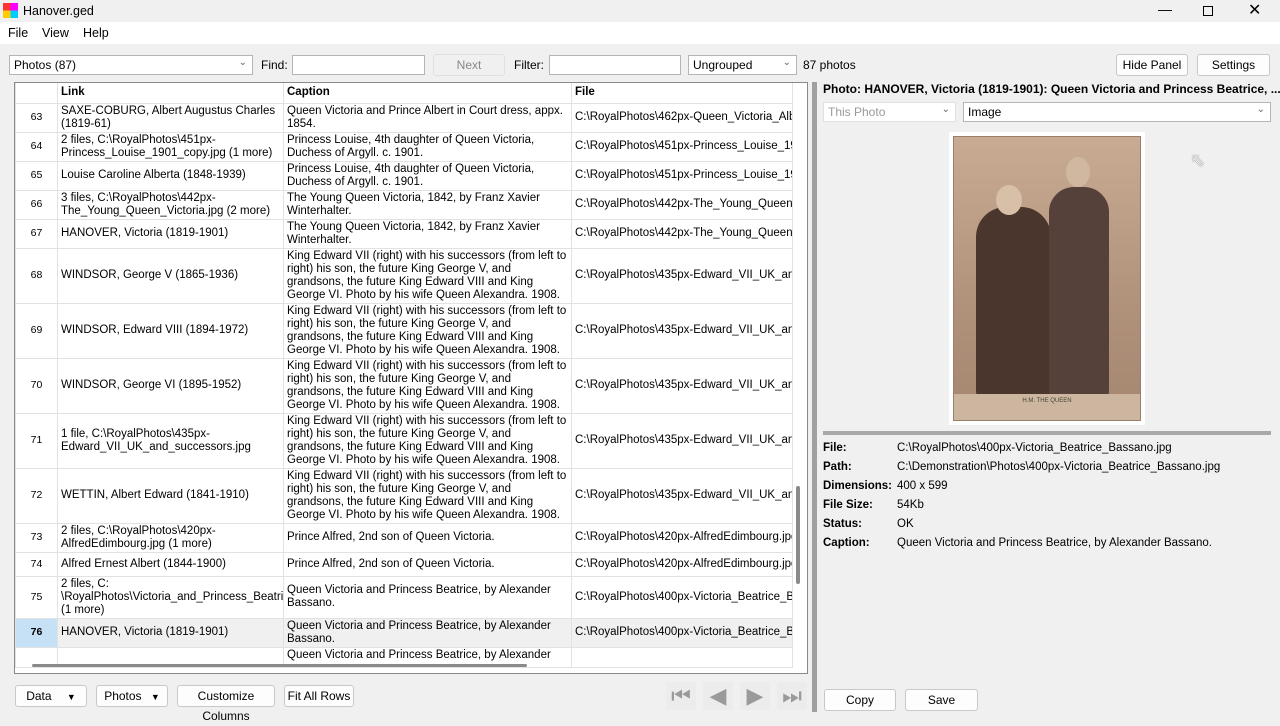 Image resolution: width=1280 pixels, height=726 pixels. Describe the element at coordinates (860, 700) in the screenshot. I see `copy-button: Copy` at that location.